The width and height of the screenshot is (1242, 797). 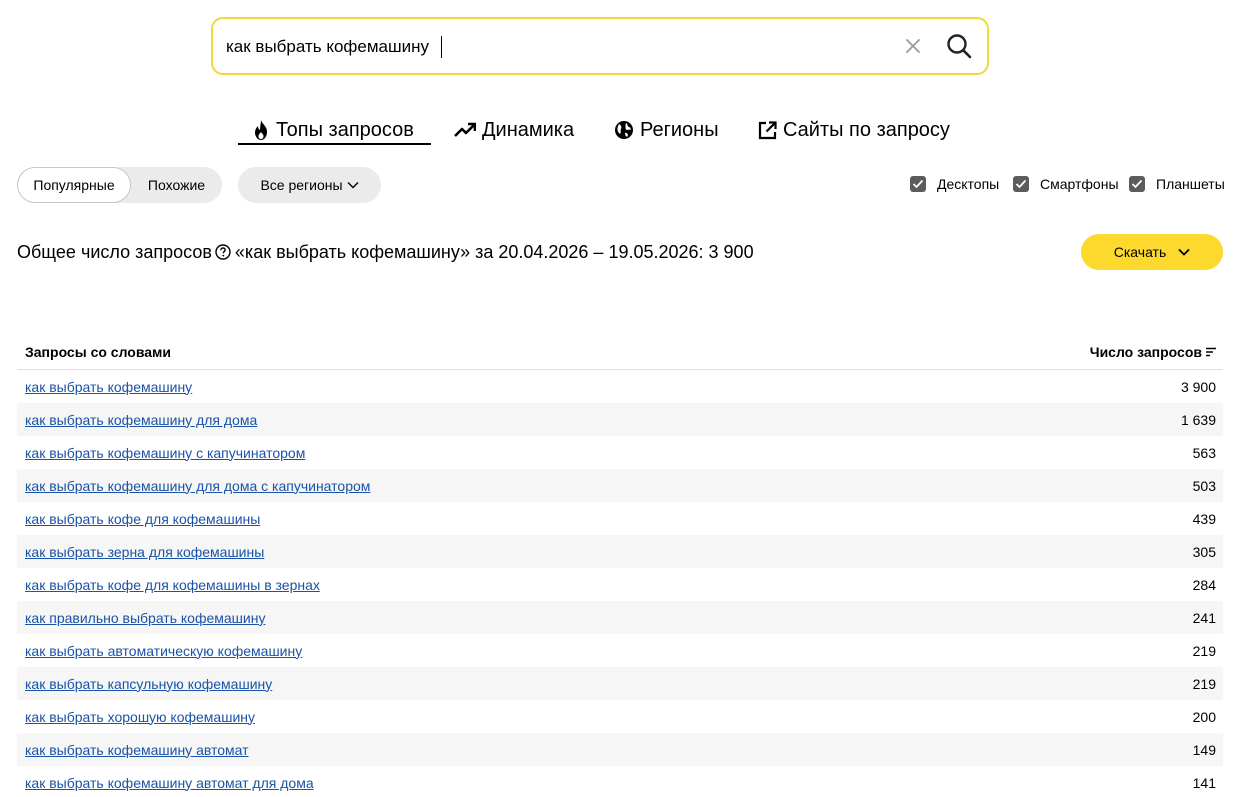 I want to click on device-desktop: Десктопы, so click(x=954, y=184).